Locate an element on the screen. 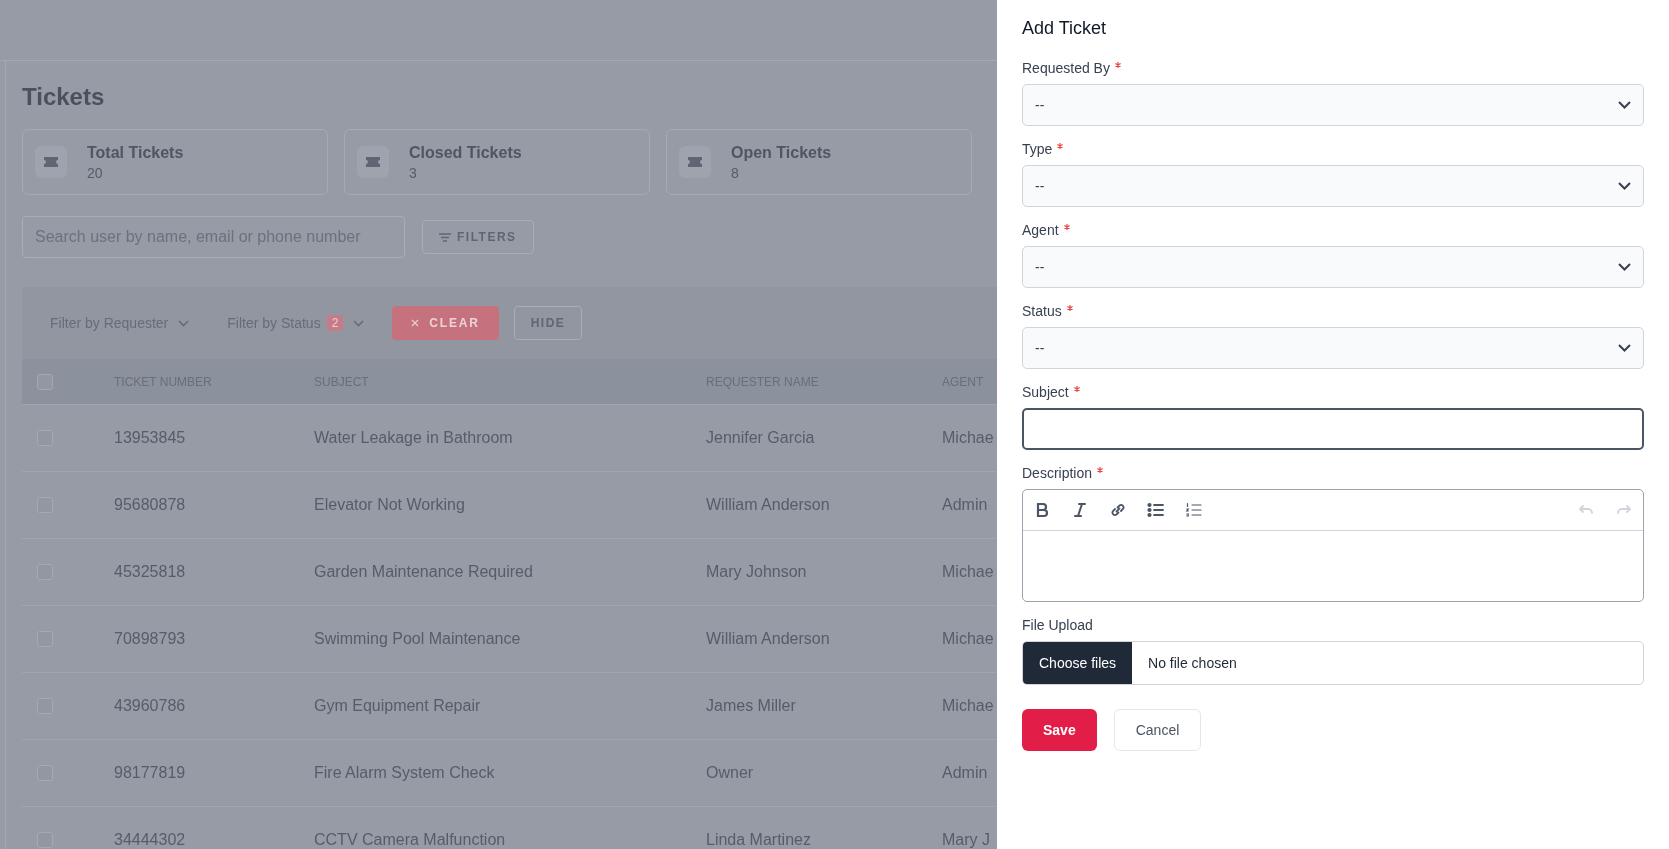 The height and width of the screenshot is (849, 1669). numbered-list-icon is located at coordinates (1194, 510).